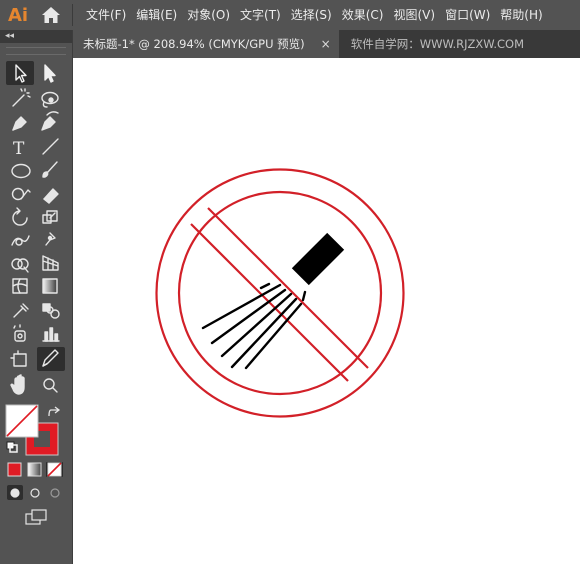 The width and height of the screenshot is (580, 564). I want to click on tab-document: 未标题-1* @ 208.94% (CMYK/GPU 预览) ×, so click(206, 44).